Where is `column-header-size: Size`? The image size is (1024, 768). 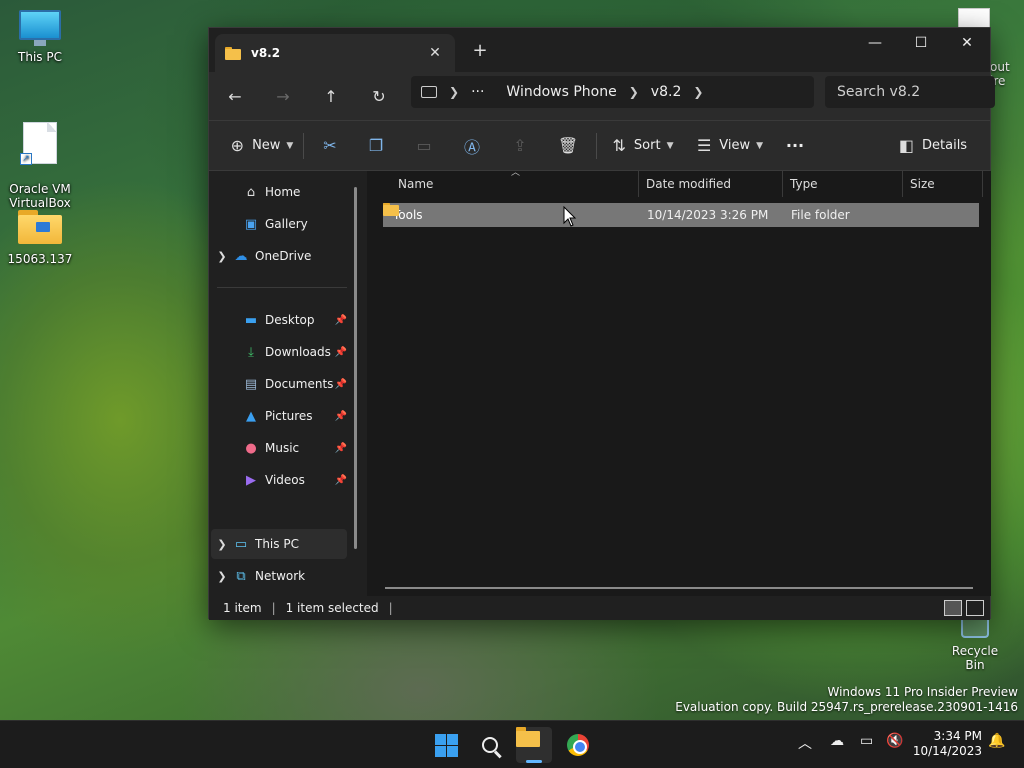
column-header-size: Size is located at coordinates (943, 184).